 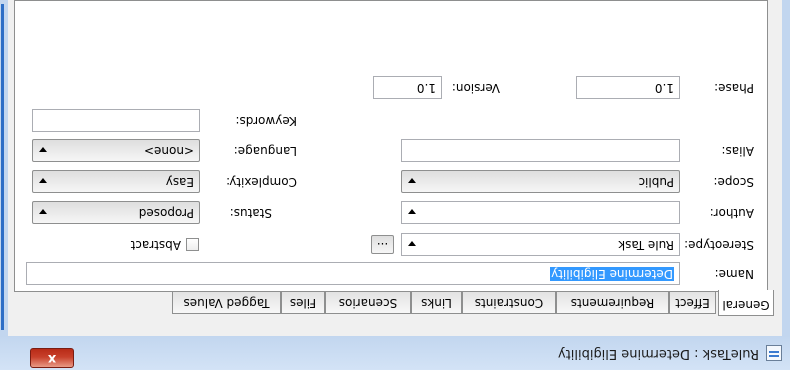 I want to click on phase-input: 1.0, so click(x=628, y=87).